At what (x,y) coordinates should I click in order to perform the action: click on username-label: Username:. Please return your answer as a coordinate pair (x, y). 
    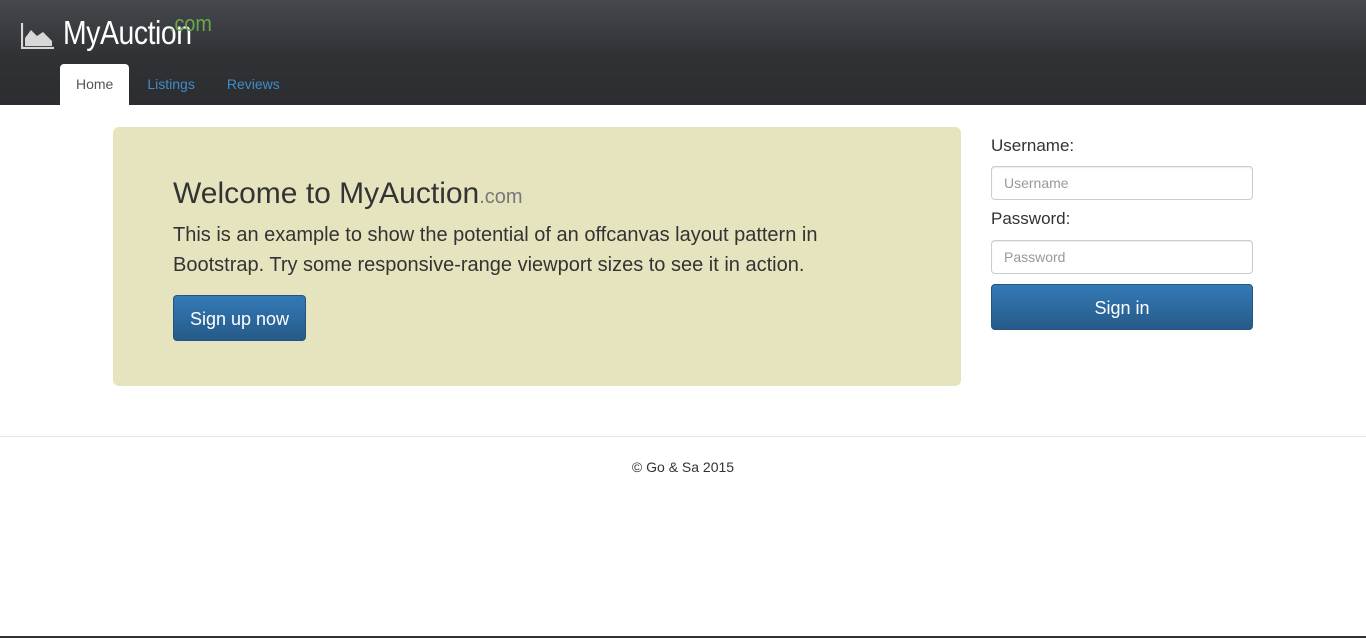
    Looking at the image, I should click on (1033, 145).